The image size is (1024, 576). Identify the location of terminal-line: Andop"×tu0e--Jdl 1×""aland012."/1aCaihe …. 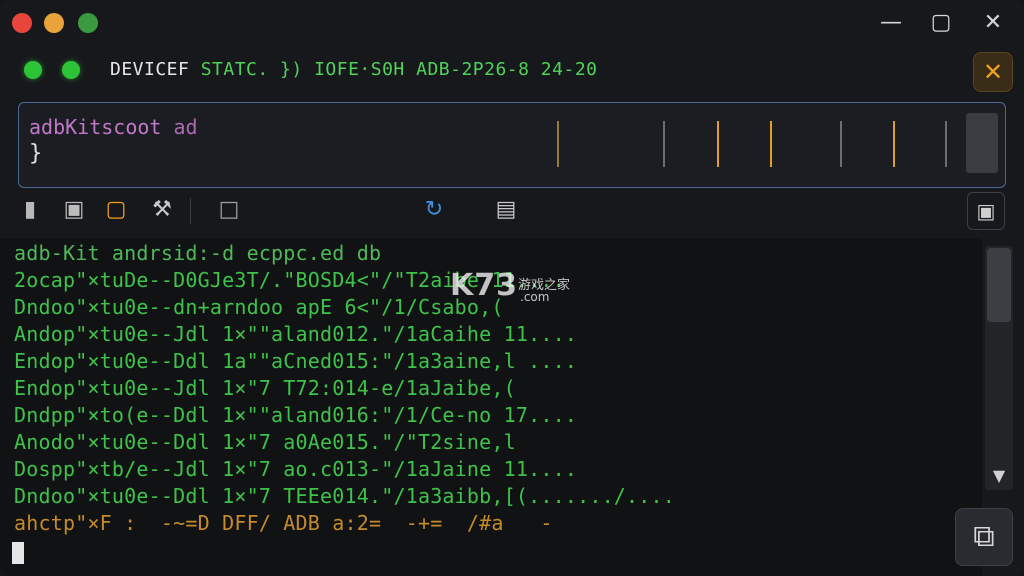
(296, 334).